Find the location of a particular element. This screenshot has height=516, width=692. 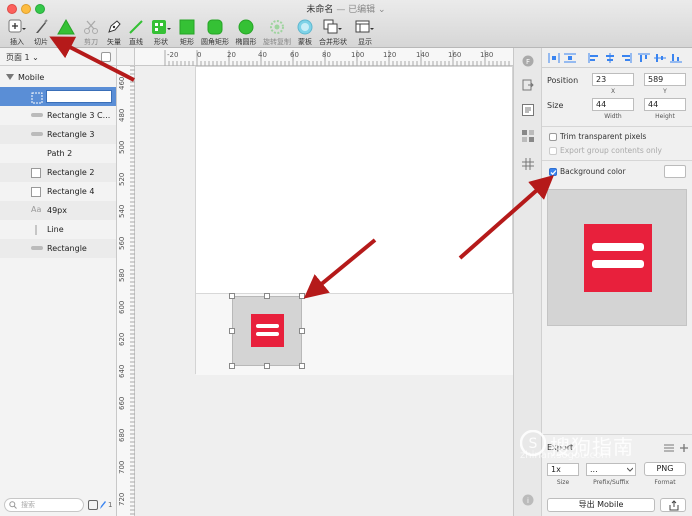

trim-pixels-checkbox is located at coordinates (553, 137).